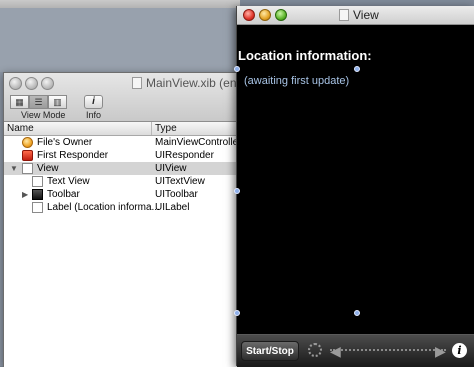 The width and height of the screenshot is (474, 367). What do you see at coordinates (31, 83) in the screenshot?
I see `minimize-button` at bounding box center [31, 83].